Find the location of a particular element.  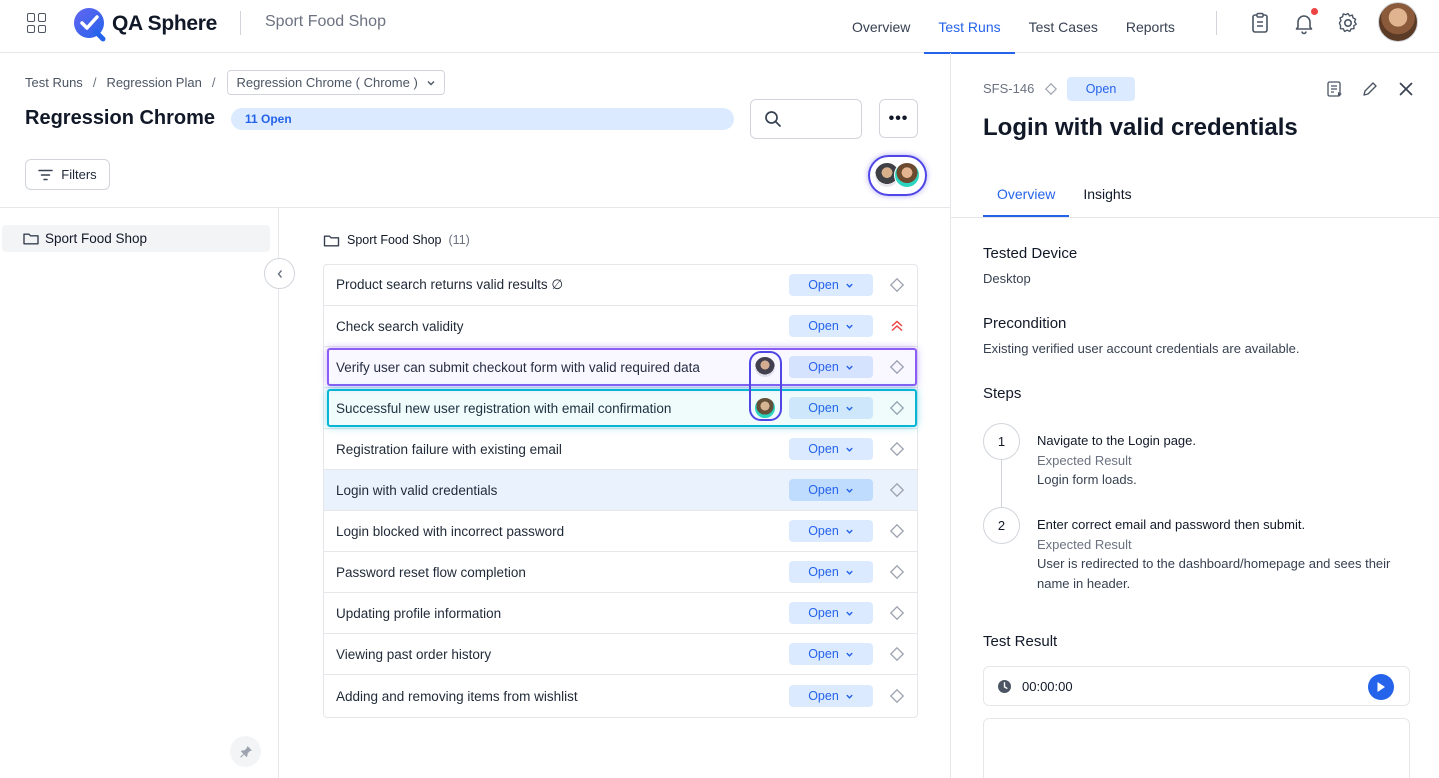

clipboard-icon is located at coordinates (1260, 23).